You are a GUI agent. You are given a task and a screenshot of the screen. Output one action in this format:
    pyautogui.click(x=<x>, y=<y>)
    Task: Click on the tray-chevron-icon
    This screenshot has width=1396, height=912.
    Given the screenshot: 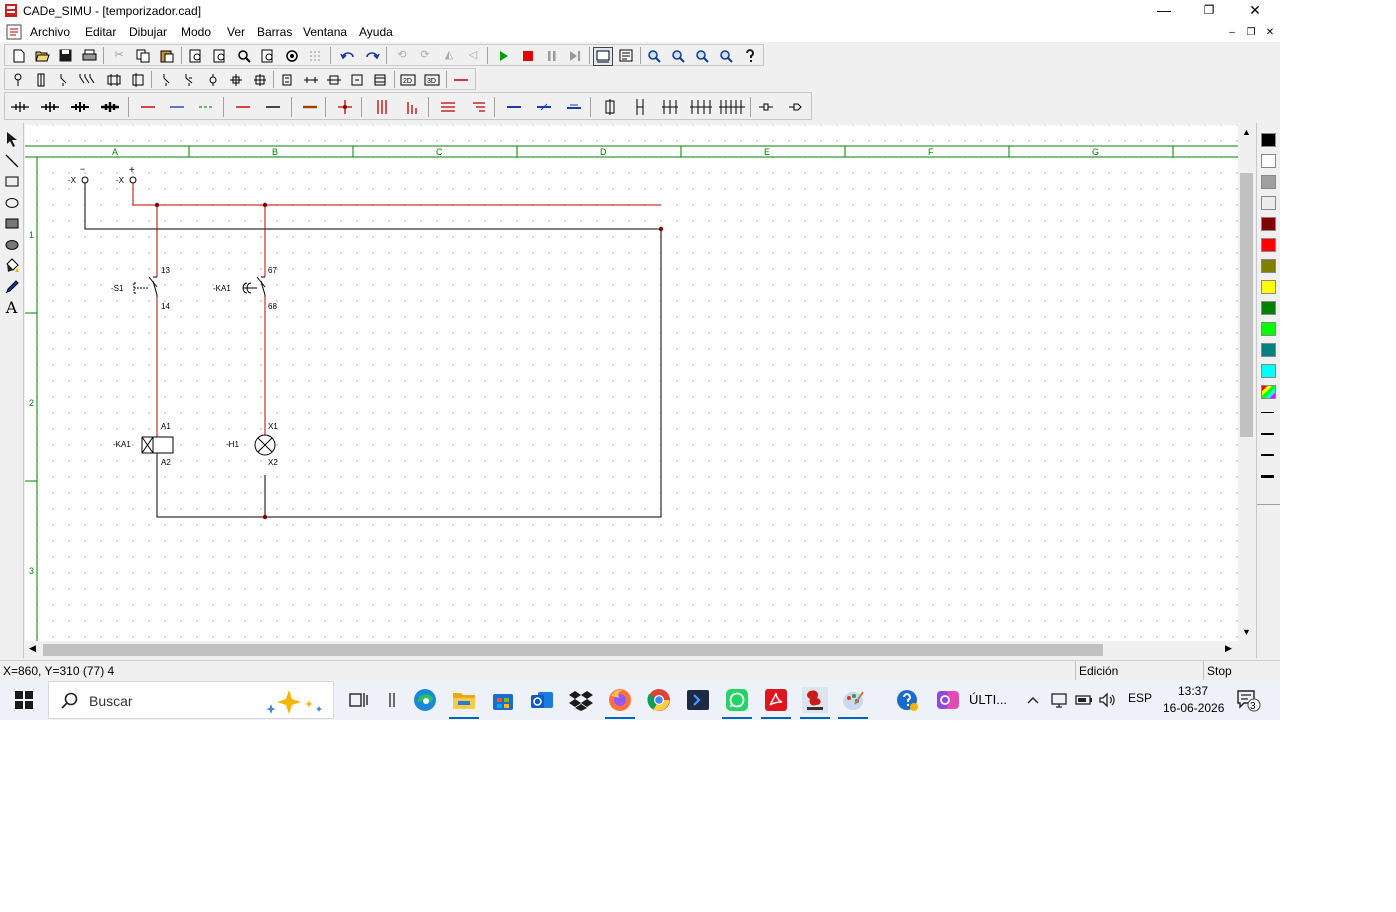 What is the action you would take?
    pyautogui.click(x=1033, y=700)
    